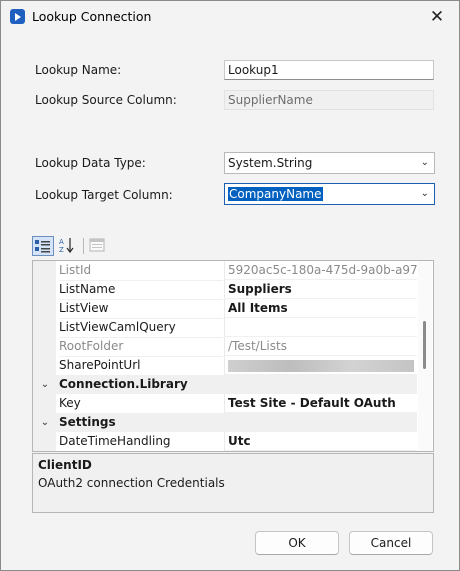  I want to click on property-value: Test Site - Default OAuth, so click(320, 403).